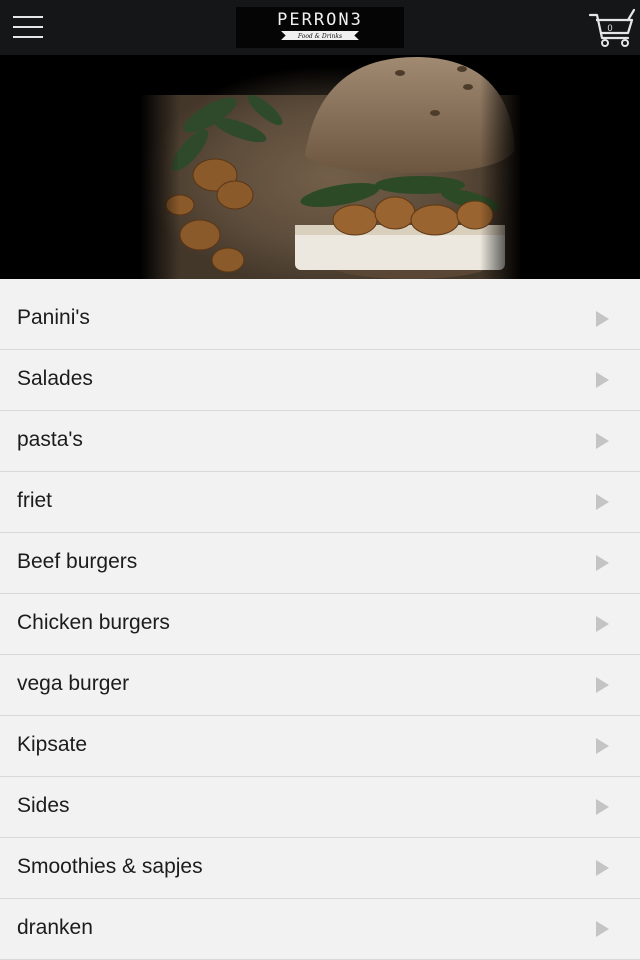  Describe the element at coordinates (35, 500) in the screenshot. I see `category-label: friet` at that location.